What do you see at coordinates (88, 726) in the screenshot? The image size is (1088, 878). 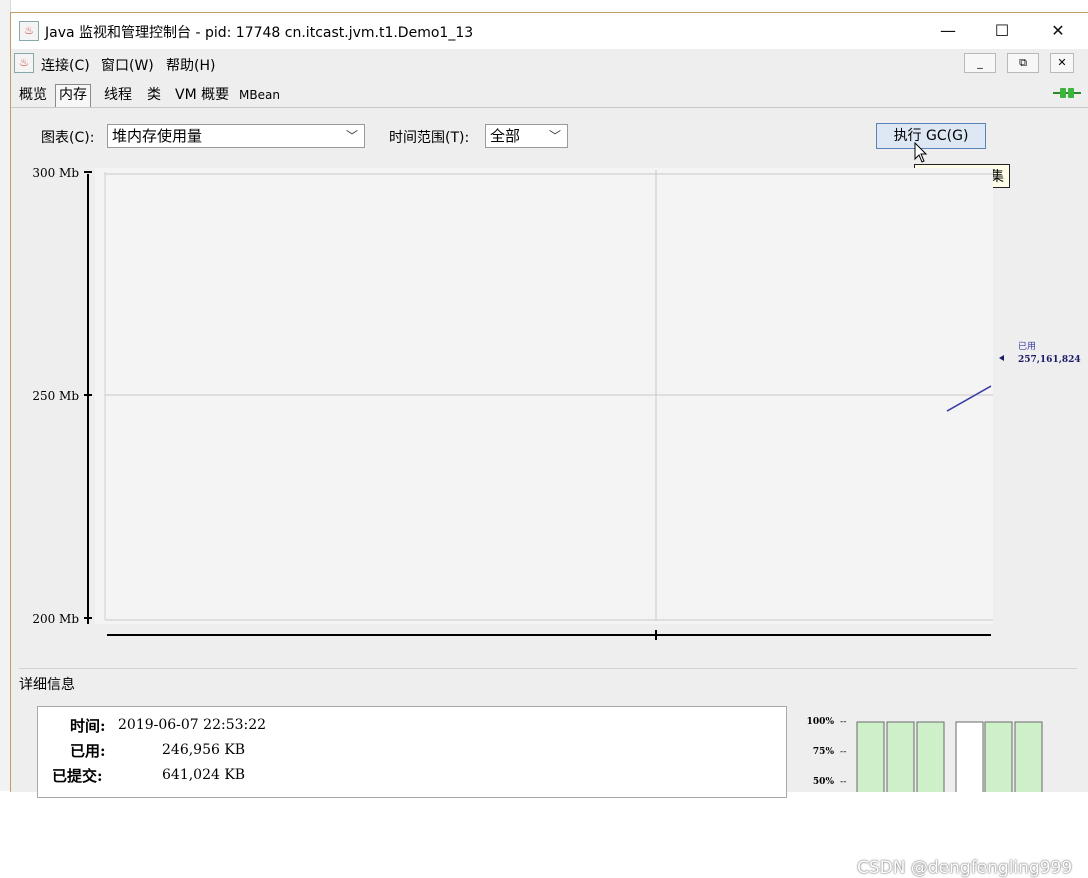 I see `detail-label-time: 时间:` at bounding box center [88, 726].